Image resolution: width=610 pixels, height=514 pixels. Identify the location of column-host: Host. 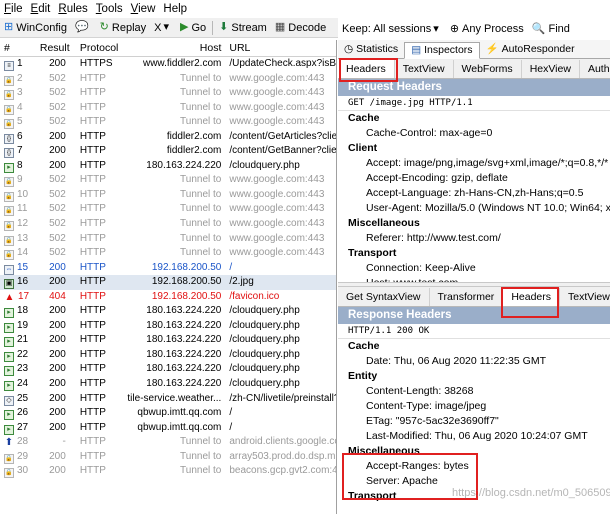
(174, 48).